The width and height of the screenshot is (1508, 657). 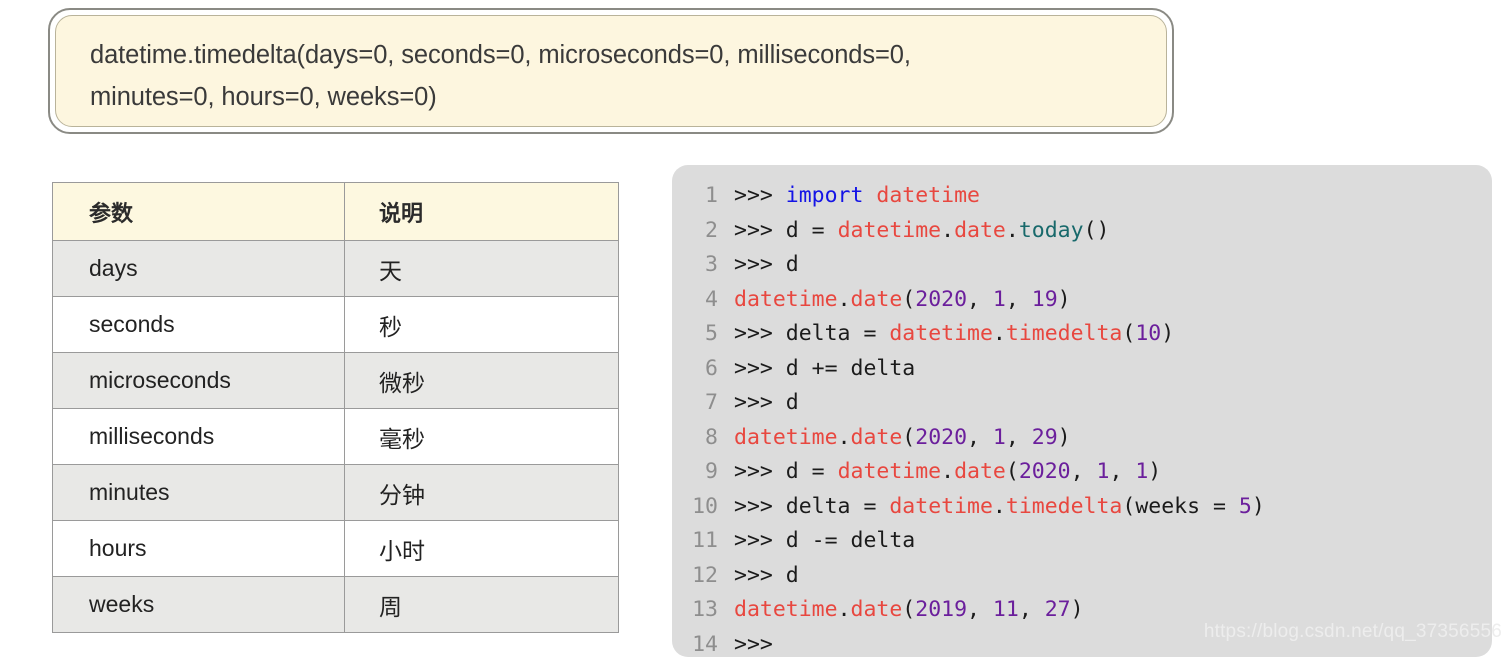 What do you see at coordinates (481, 548) in the screenshot?
I see `parameter-description-cell: 小时` at bounding box center [481, 548].